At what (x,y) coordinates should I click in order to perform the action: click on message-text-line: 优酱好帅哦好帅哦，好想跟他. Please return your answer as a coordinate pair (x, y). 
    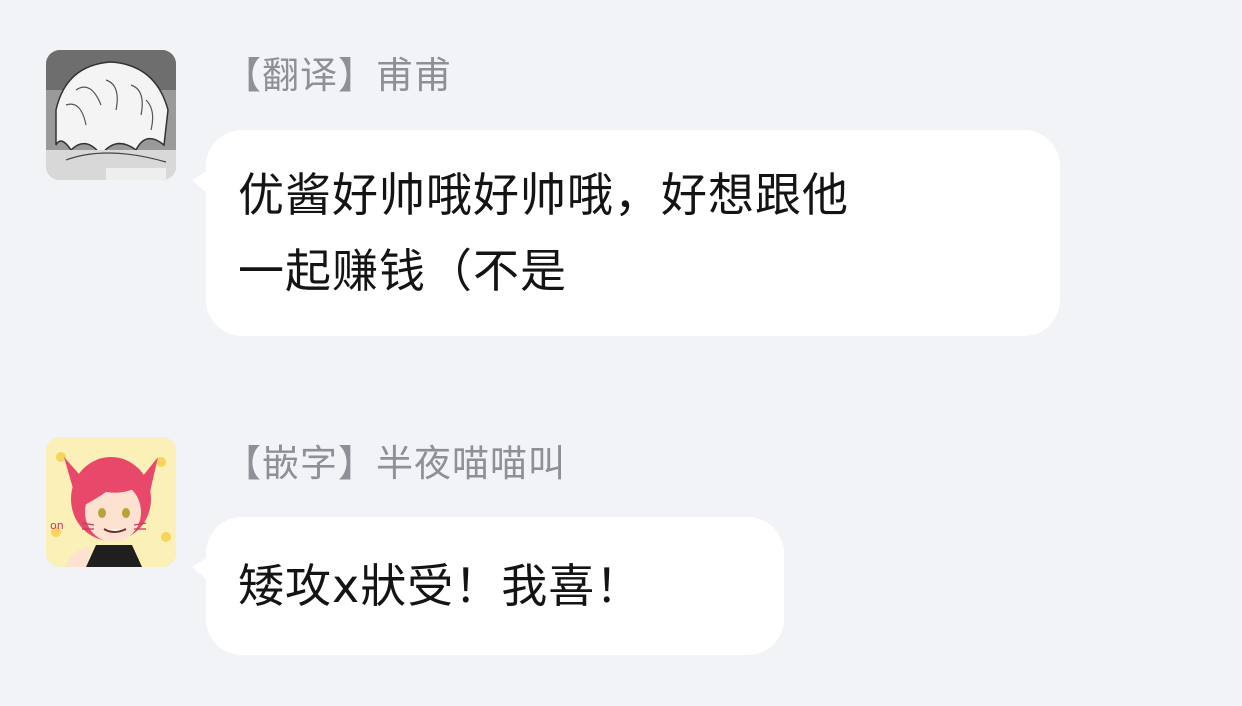
    Looking at the image, I should click on (543, 195).